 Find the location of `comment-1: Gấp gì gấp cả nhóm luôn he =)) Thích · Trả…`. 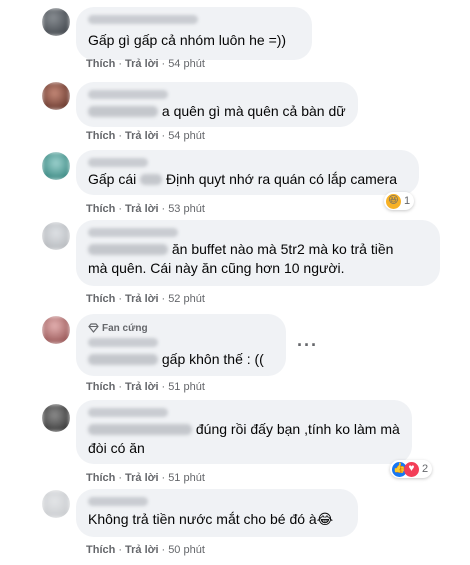

comment-1: Gấp gì gấp cả nhóm luôn he =)) Thích · Trả… is located at coordinates (235, 39).